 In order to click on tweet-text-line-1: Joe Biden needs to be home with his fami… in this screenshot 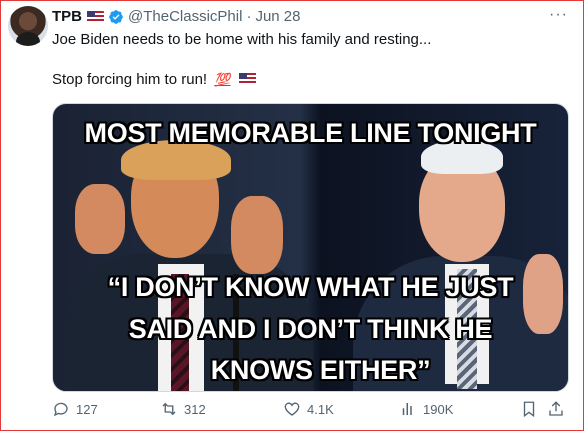, I will do `click(242, 39)`.